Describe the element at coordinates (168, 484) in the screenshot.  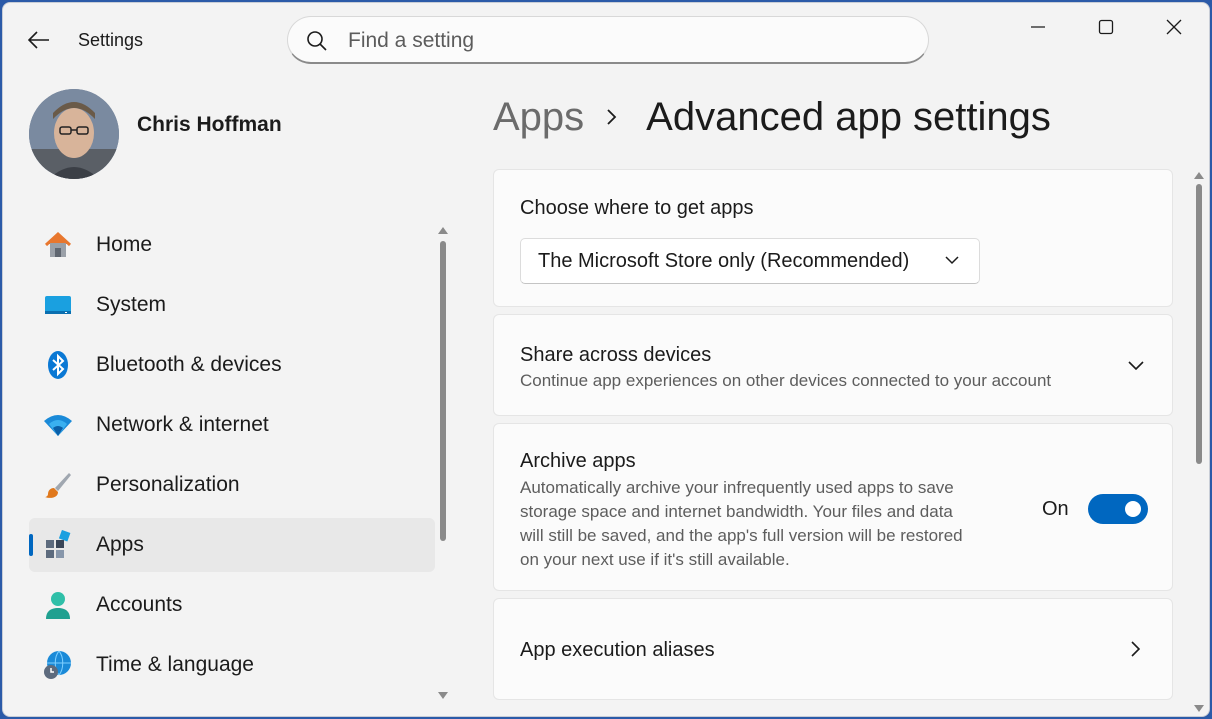
I see `sidebar-item-label: Personalization` at that location.